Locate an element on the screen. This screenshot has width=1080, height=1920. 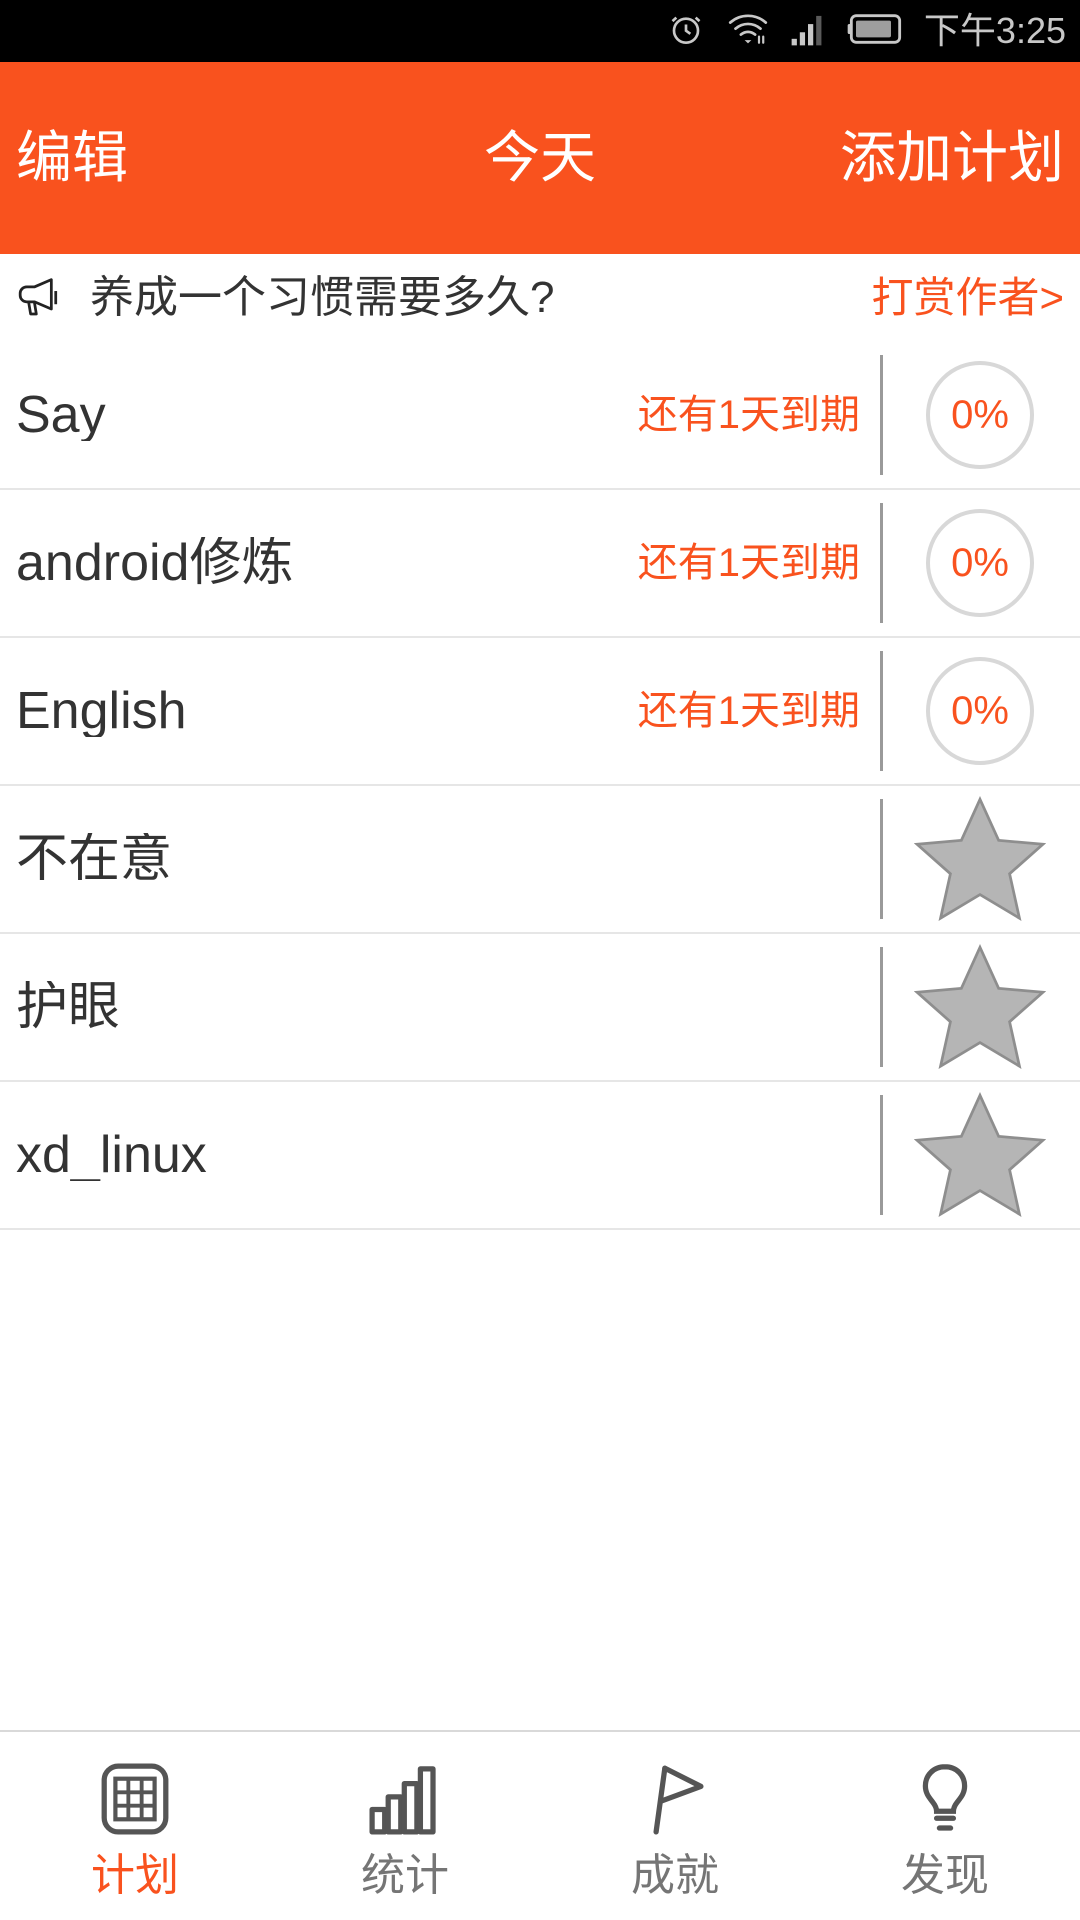
plan-title: 护眼 is located at coordinates (68, 1007).